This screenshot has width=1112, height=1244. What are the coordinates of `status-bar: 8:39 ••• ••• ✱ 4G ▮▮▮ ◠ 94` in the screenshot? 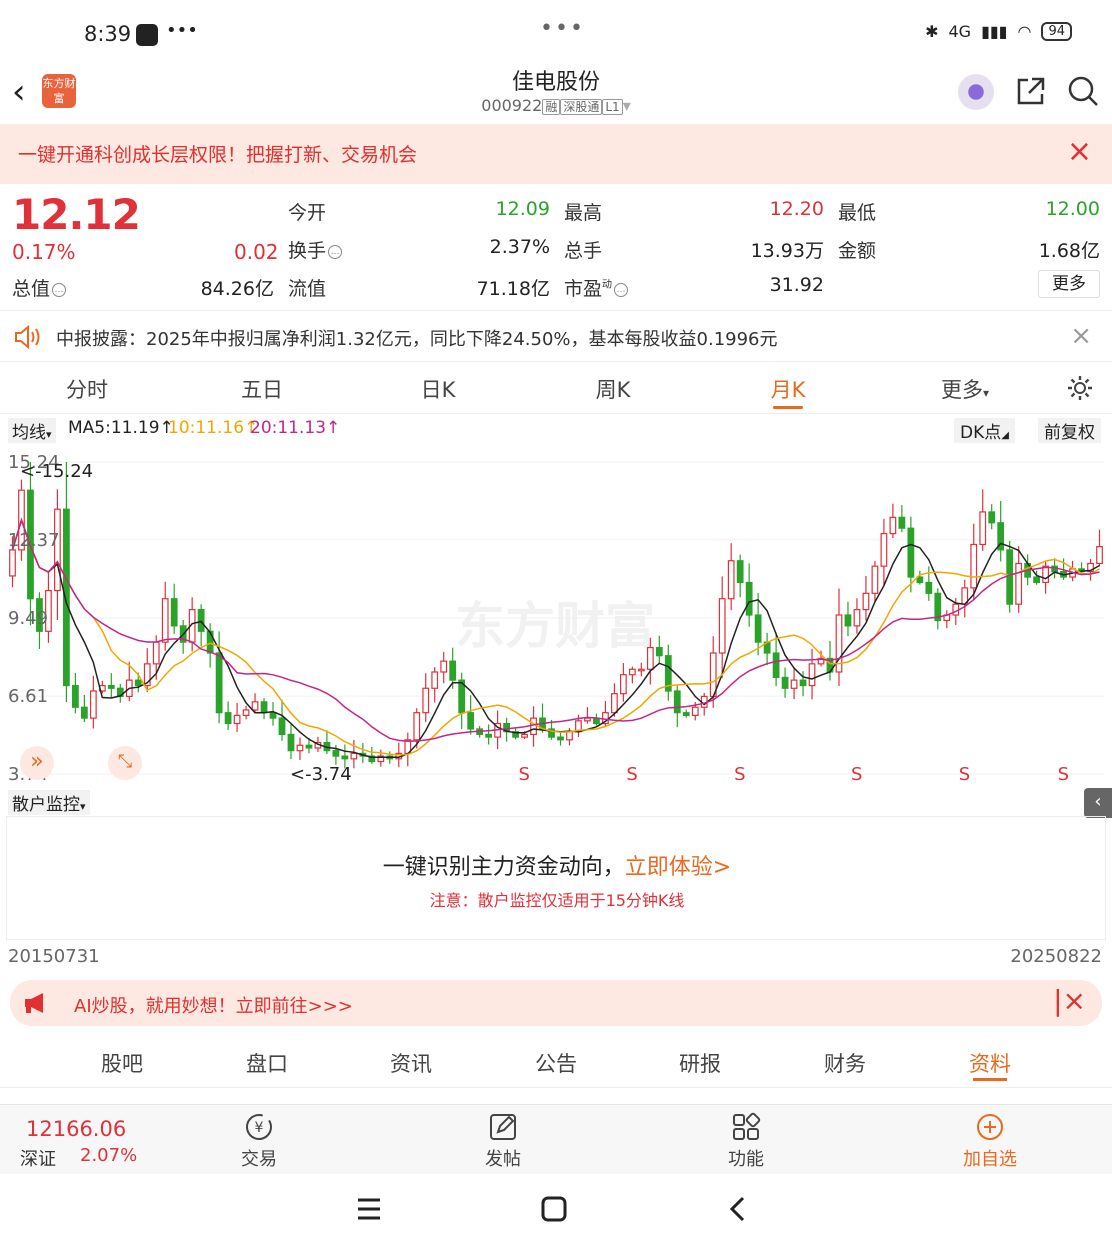 It's located at (556, 31).